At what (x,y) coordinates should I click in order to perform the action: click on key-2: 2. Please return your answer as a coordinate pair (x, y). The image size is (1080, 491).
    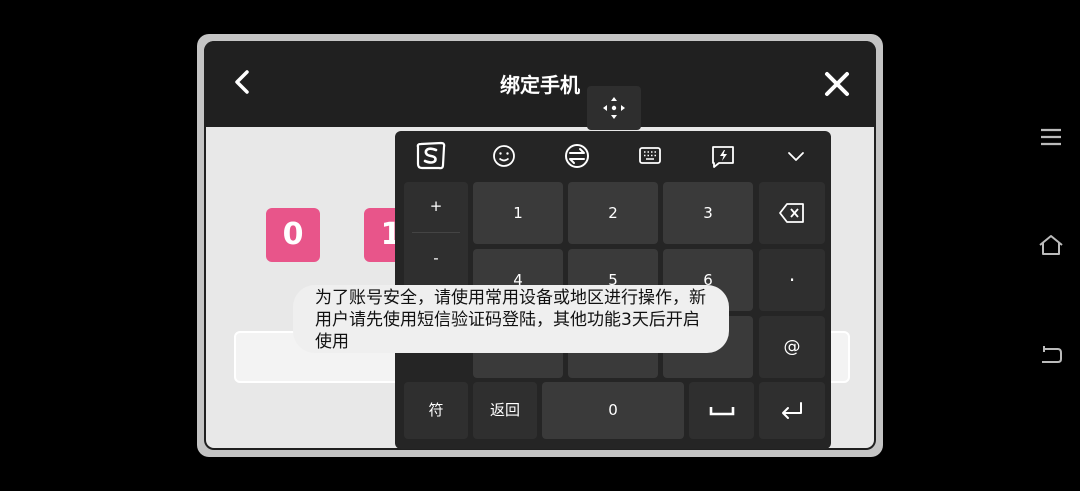
    Looking at the image, I should click on (613, 213).